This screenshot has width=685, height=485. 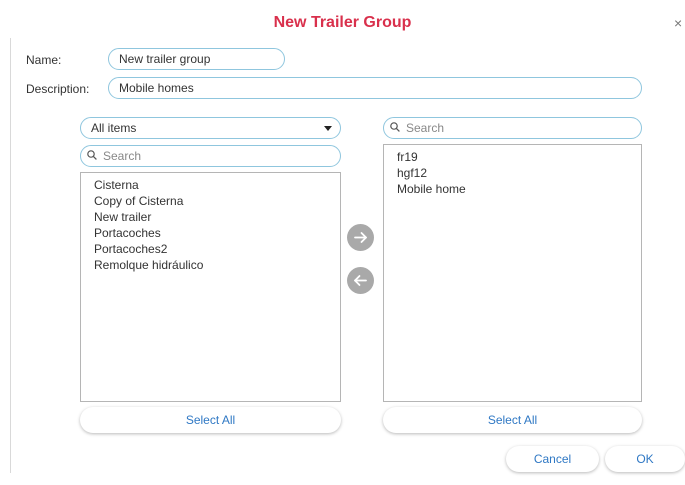 What do you see at coordinates (210, 128) in the screenshot?
I see `filter-select: All items` at bounding box center [210, 128].